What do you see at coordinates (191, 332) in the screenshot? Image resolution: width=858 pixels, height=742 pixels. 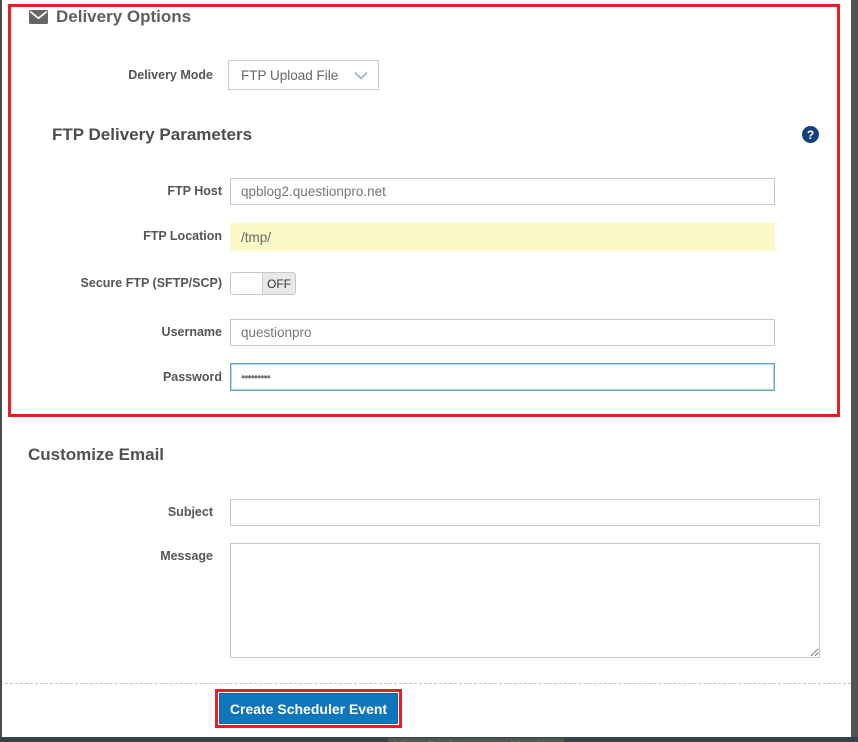 I see `username-label: Username` at bounding box center [191, 332].